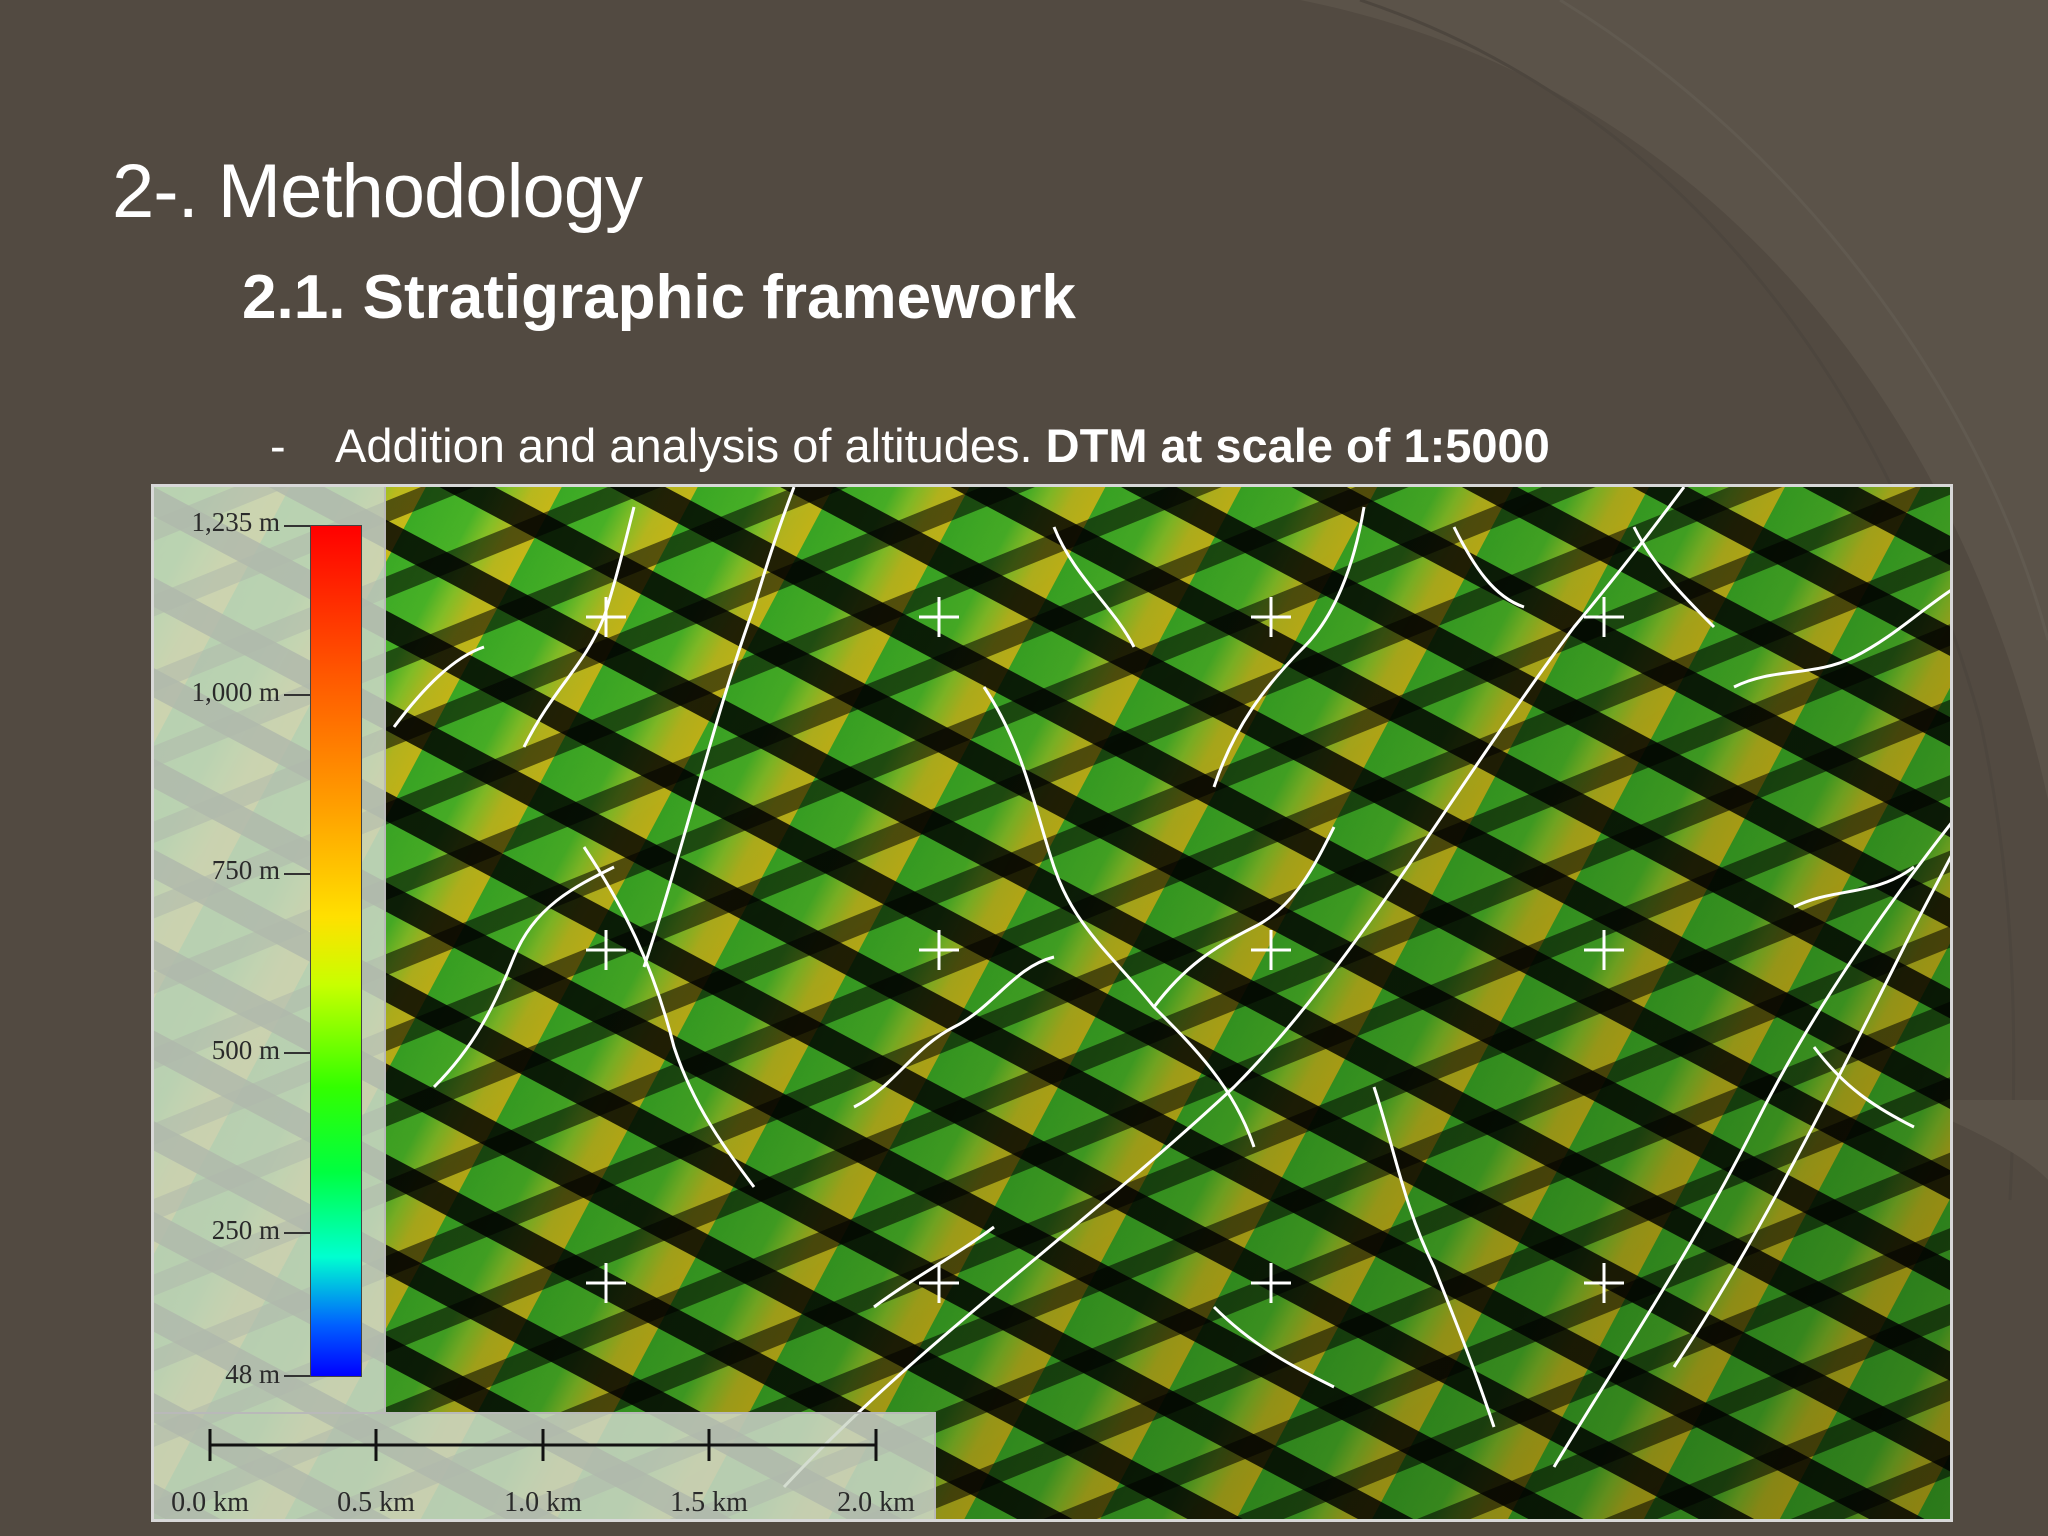  I want to click on scale-label: 1.0 km, so click(543, 1502).